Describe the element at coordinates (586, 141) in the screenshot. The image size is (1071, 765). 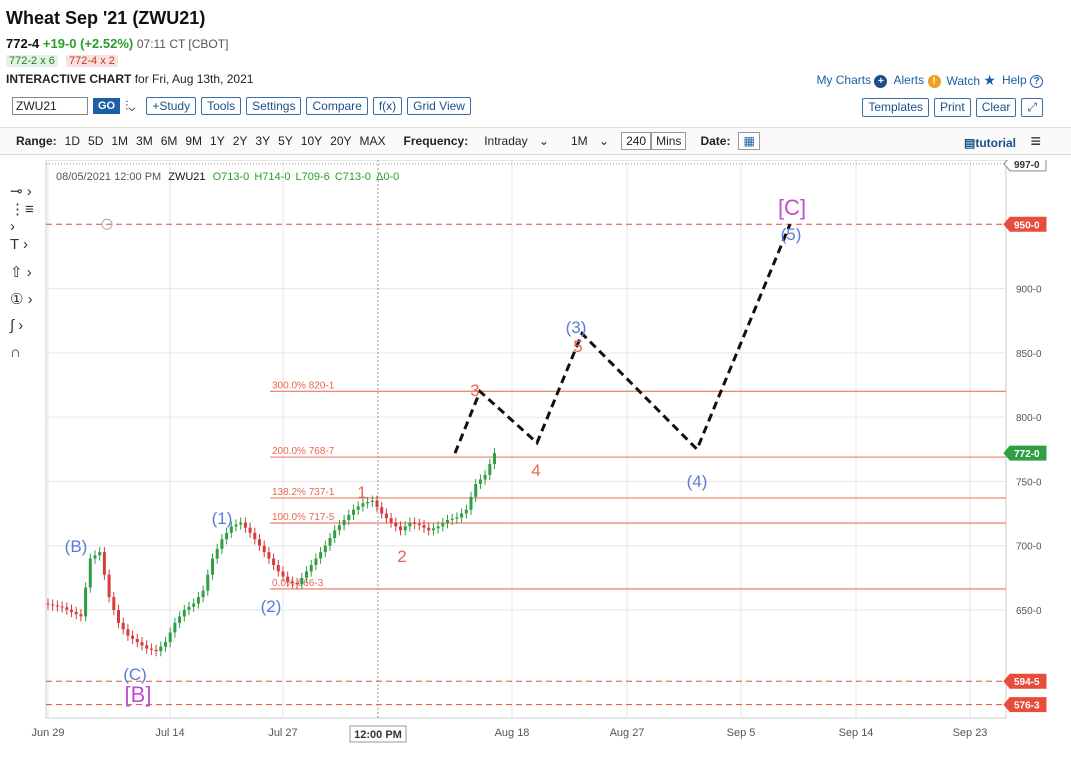
I see `period-select: 1M ⌄` at that location.